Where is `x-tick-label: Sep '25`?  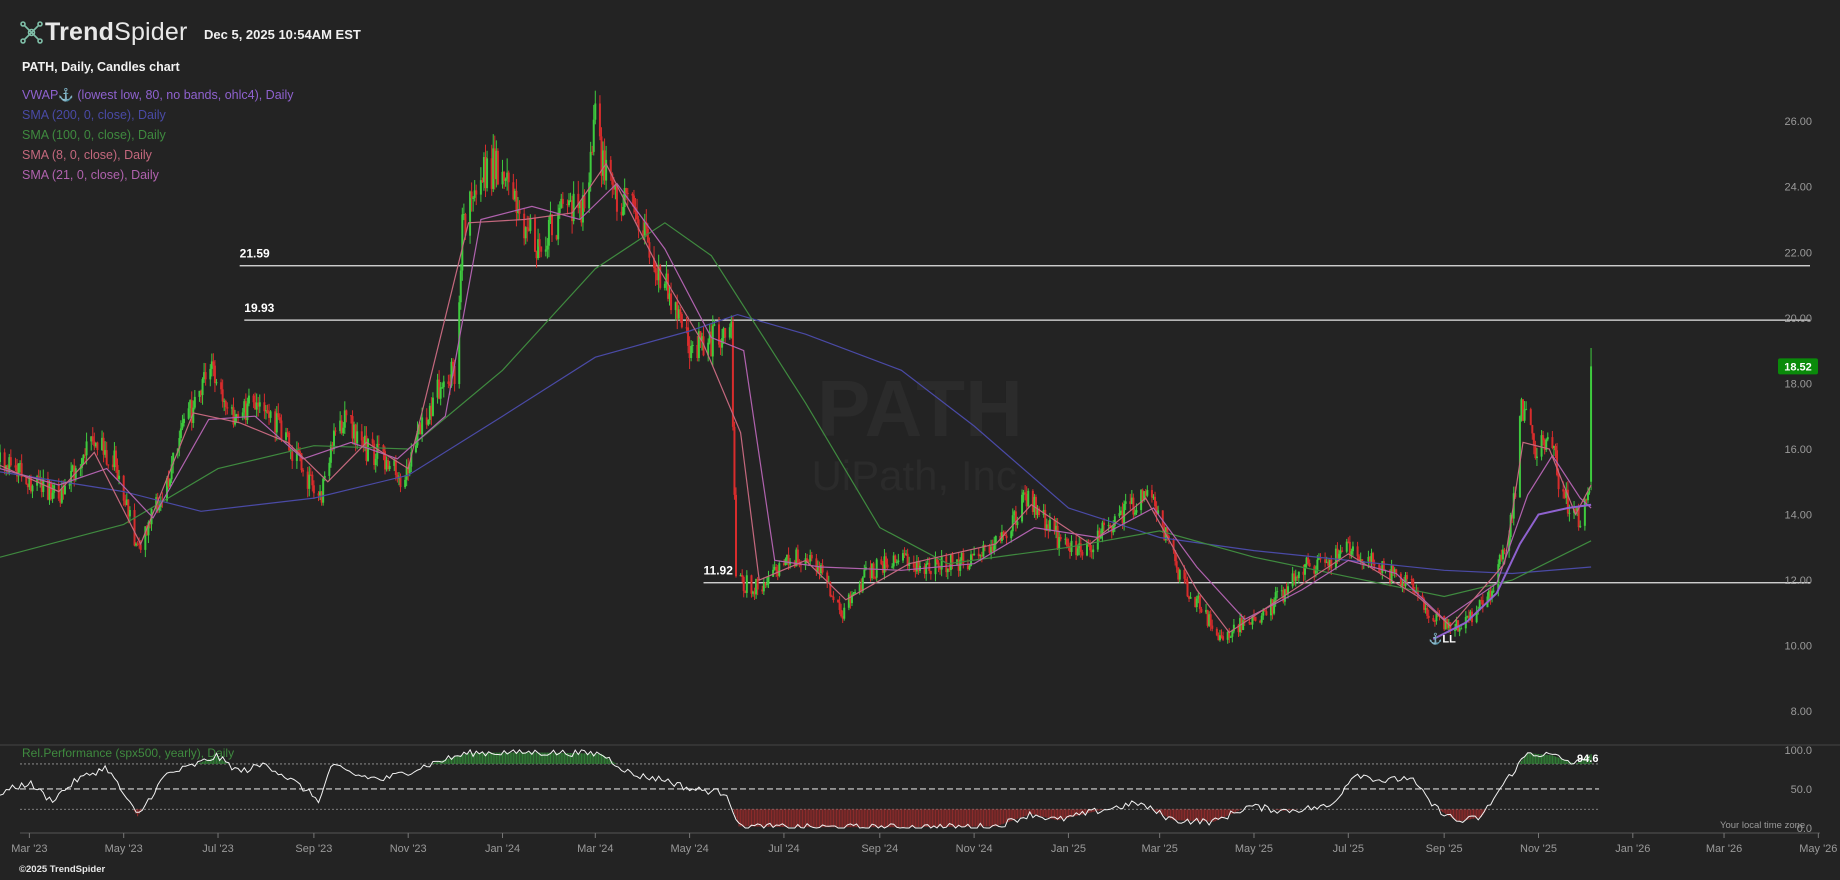
x-tick-label: Sep '25 is located at coordinates (1444, 849).